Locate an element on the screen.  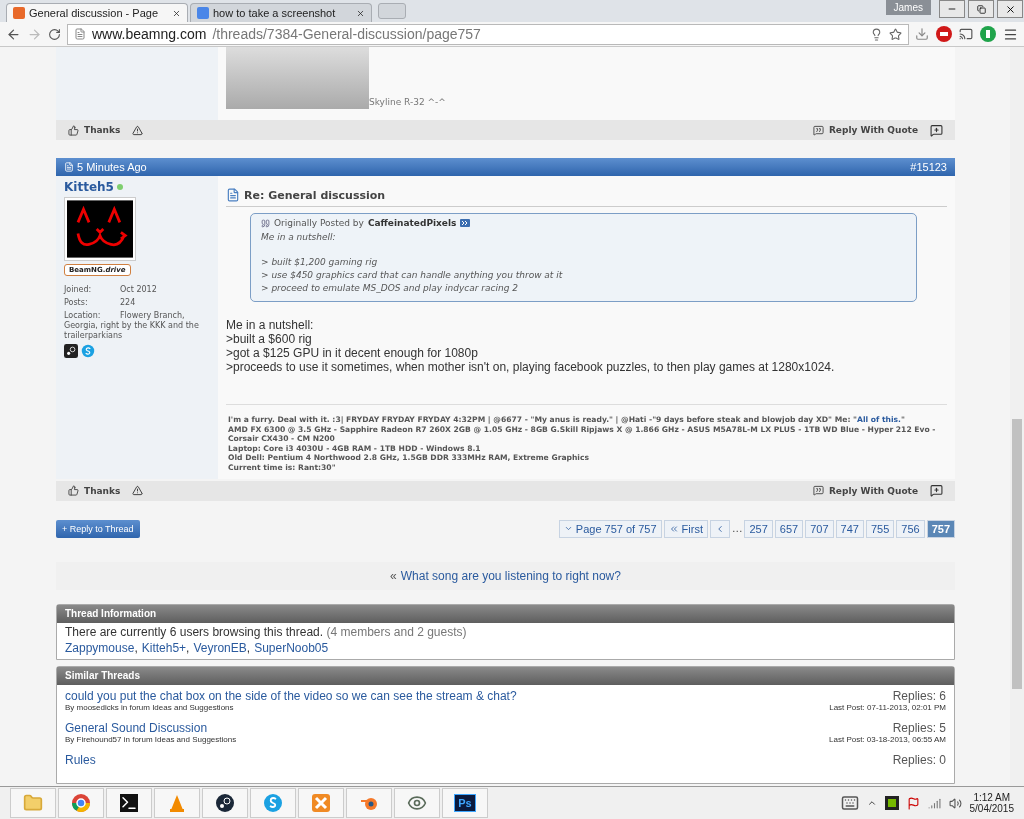
user-link: SuperNoob05 is located at coordinates (291, 647).